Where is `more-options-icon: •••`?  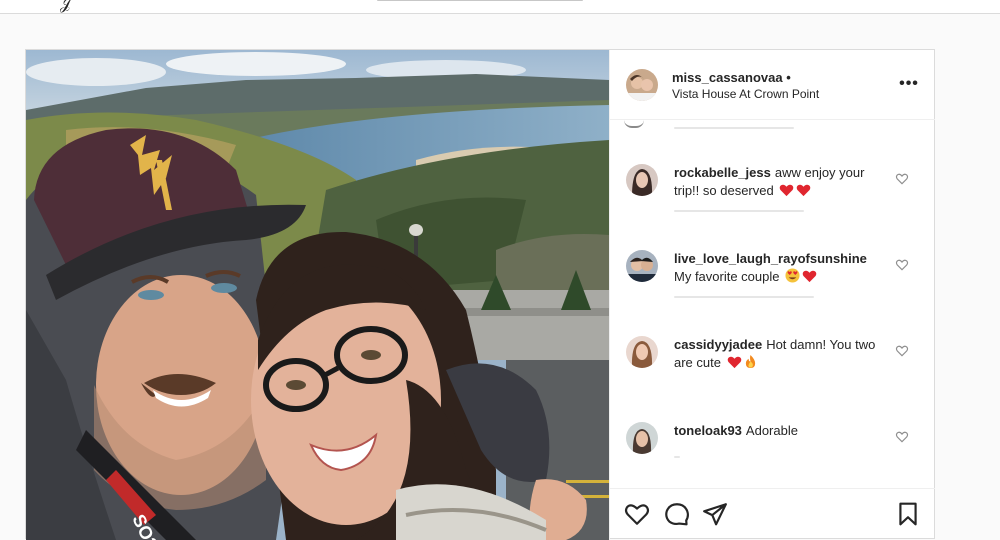
more-options-icon: ••• is located at coordinates (909, 84).